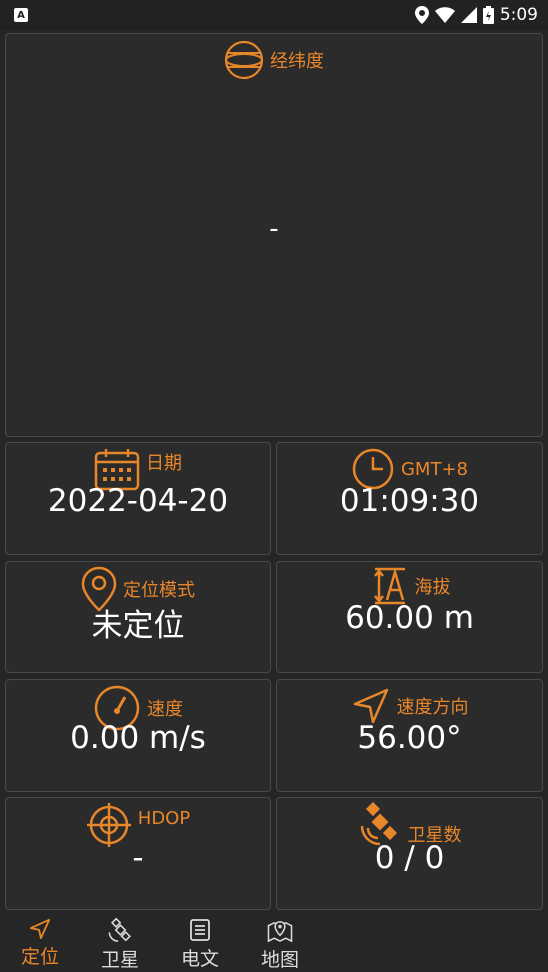  What do you see at coordinates (432, 707) in the screenshot?
I see `heading-label: 速度方向` at bounding box center [432, 707].